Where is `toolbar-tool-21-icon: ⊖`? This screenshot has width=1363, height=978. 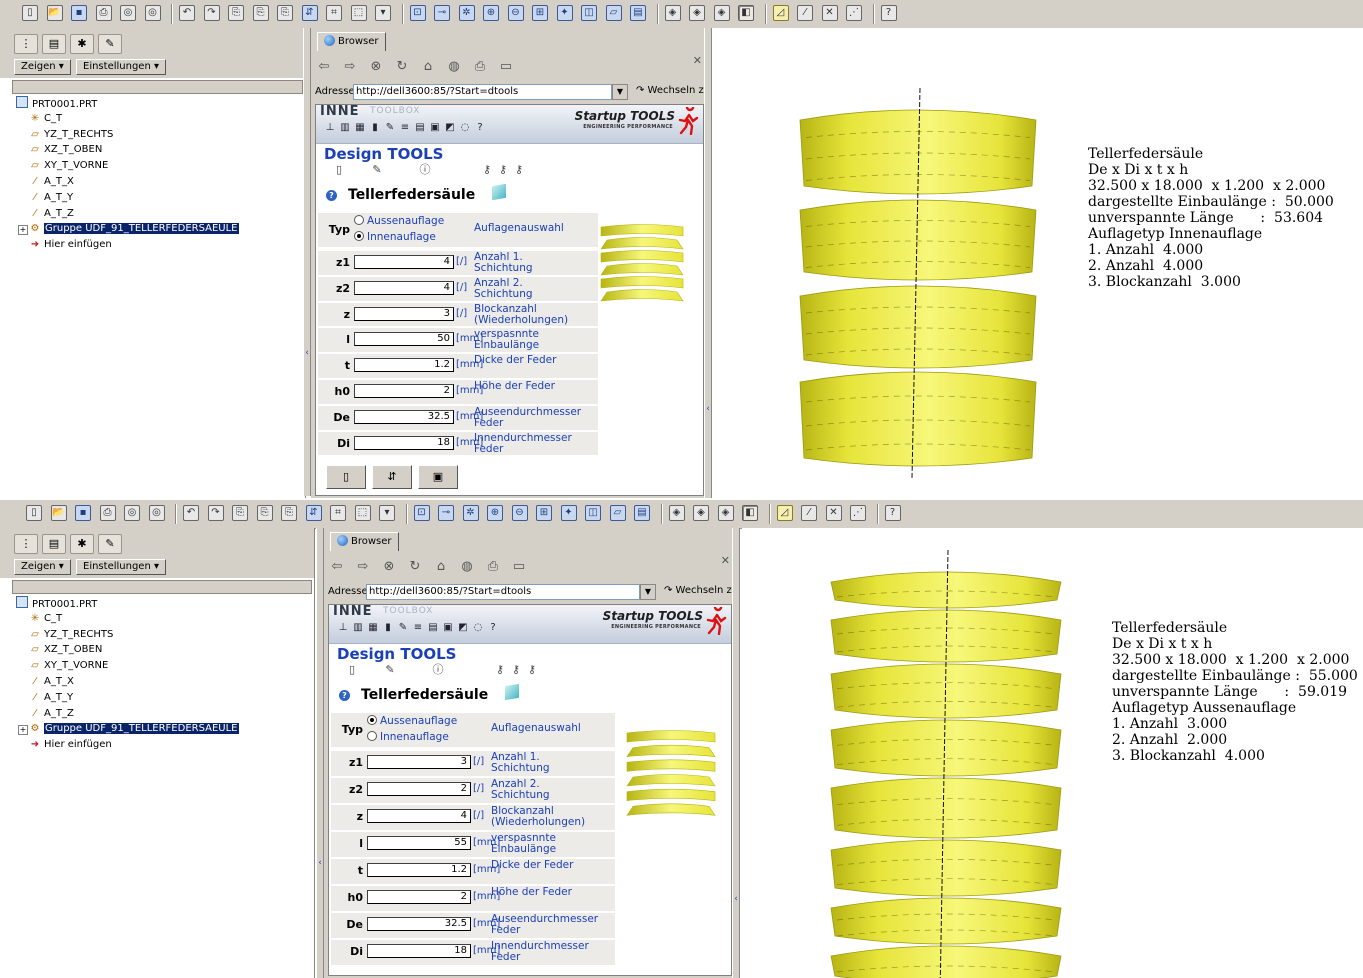
toolbar-tool-21-icon: ⊖ is located at coordinates (515, 13).